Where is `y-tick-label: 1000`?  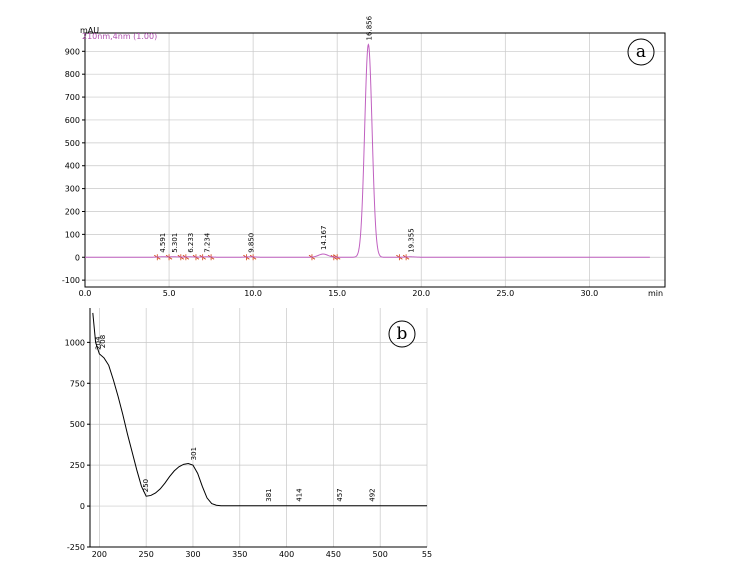 y-tick-label: 1000 is located at coordinates (75, 342).